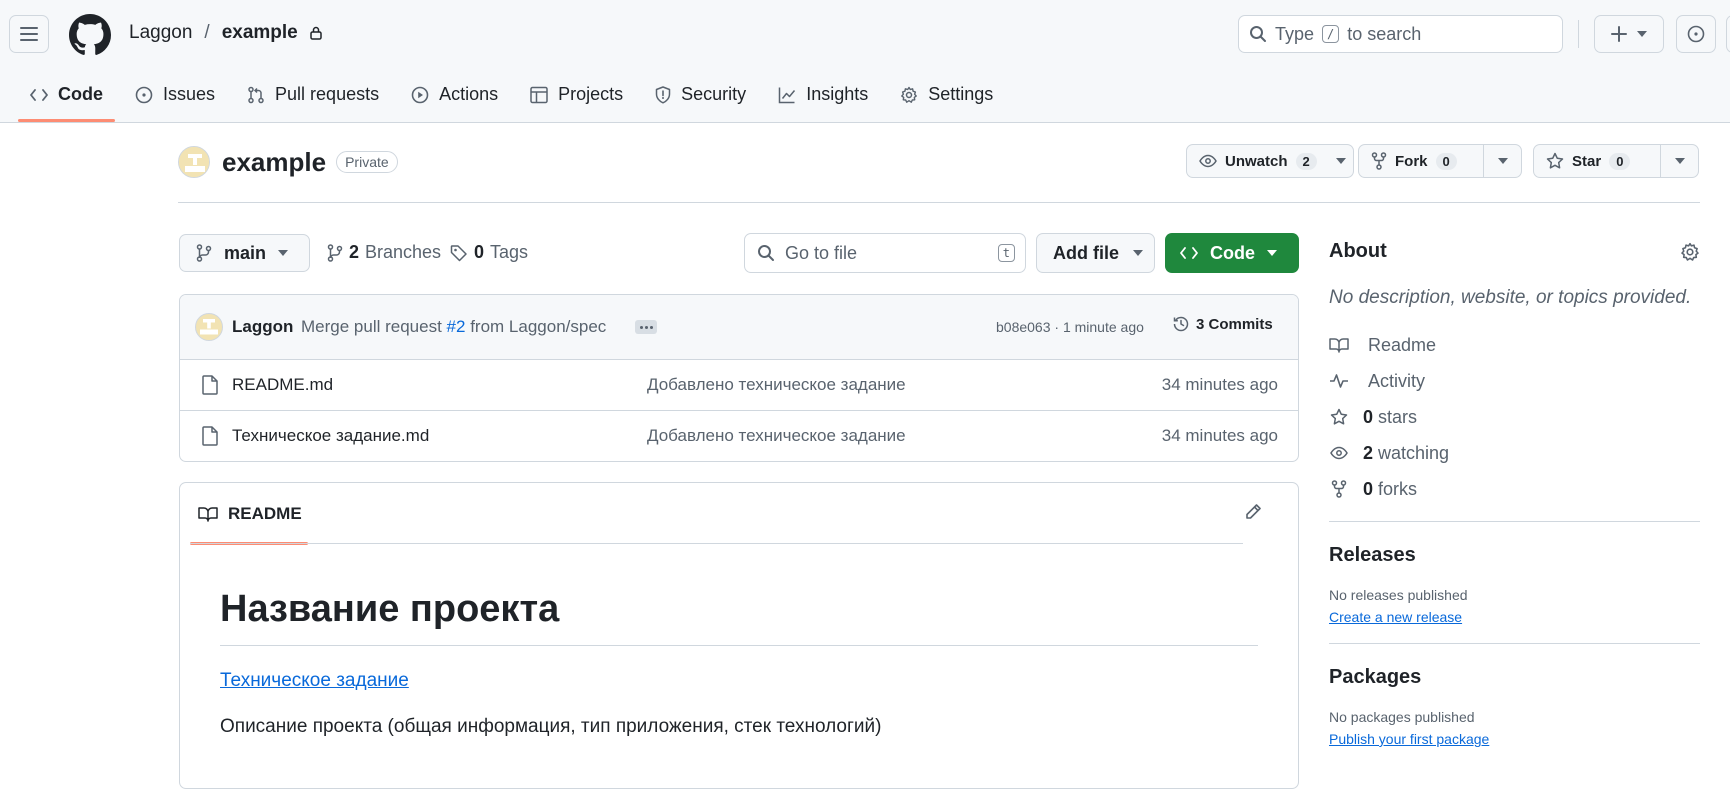  What do you see at coordinates (663, 94) in the screenshot?
I see `shield-icon` at bounding box center [663, 94].